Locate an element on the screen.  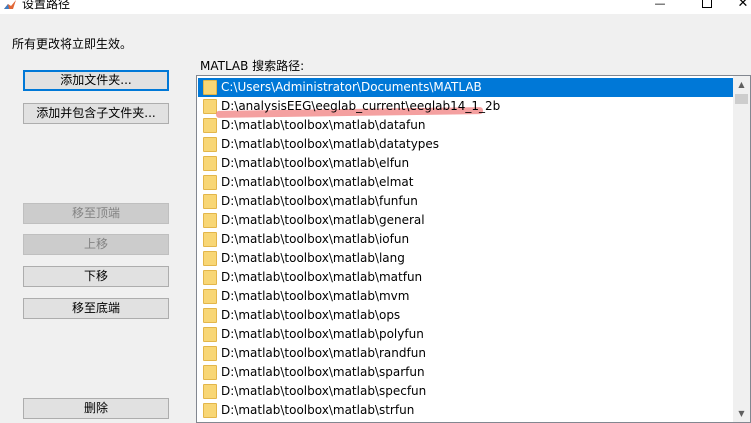
path-list-item: D:\matlab\toolbox\matlab\mvm is located at coordinates (465, 296).